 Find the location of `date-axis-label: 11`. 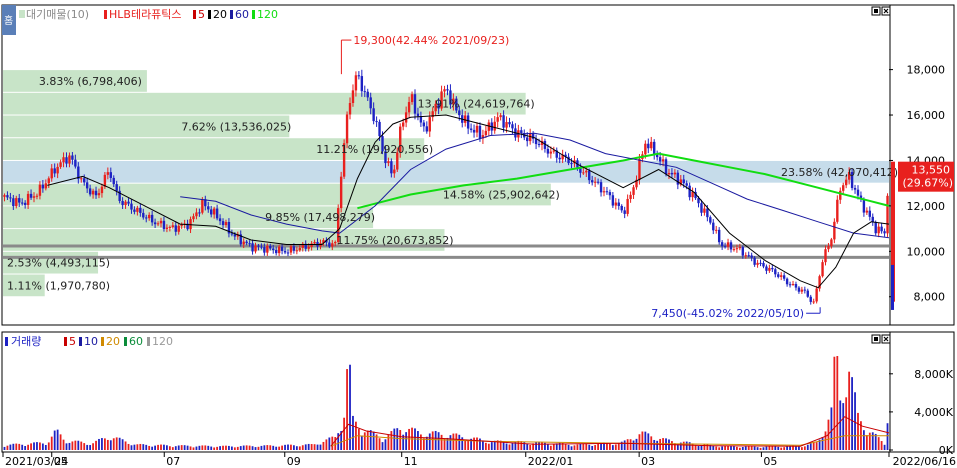

date-axis-label: 11 is located at coordinates (411, 461).